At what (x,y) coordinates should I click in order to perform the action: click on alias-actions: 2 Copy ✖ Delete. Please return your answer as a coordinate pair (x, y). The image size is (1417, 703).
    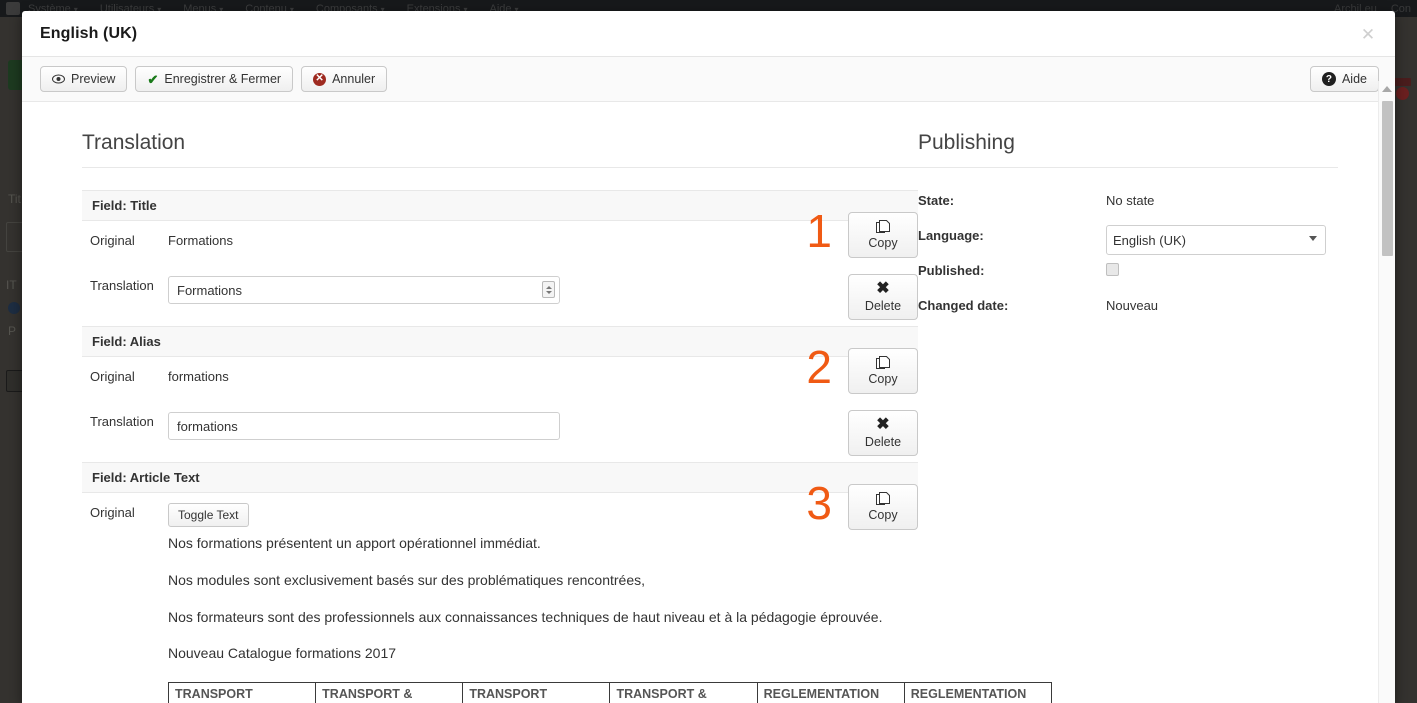
    Looking at the image, I should click on (840, 400).